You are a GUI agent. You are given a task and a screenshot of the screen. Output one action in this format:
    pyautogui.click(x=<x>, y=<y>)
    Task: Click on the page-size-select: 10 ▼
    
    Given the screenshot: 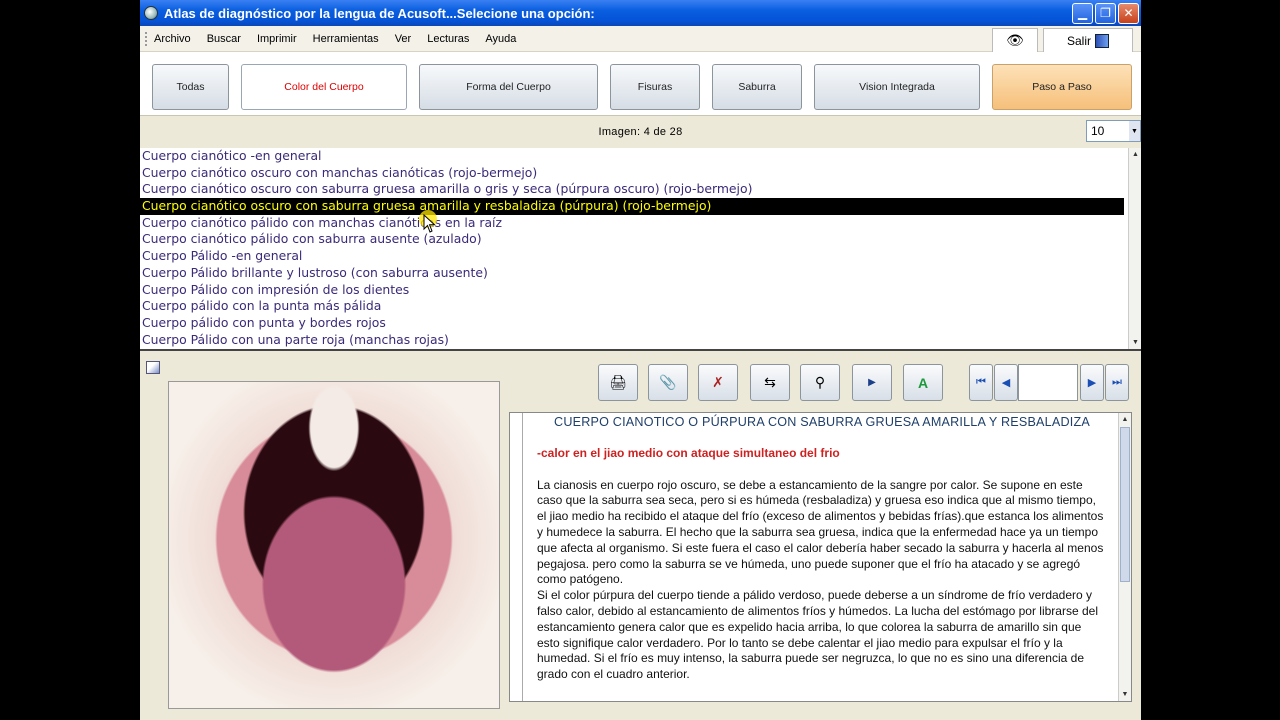 What is the action you would take?
    pyautogui.click(x=1113, y=131)
    